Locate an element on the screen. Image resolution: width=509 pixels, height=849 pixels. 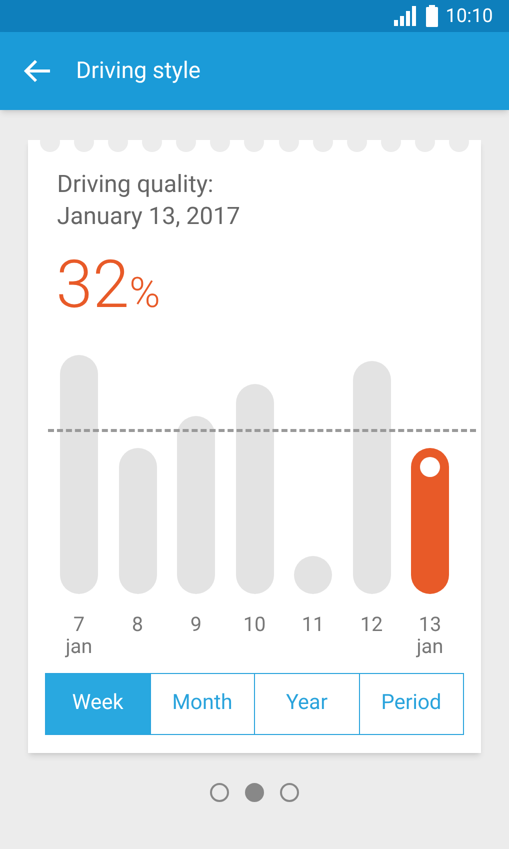
day-label: 13 is located at coordinates (430, 624).